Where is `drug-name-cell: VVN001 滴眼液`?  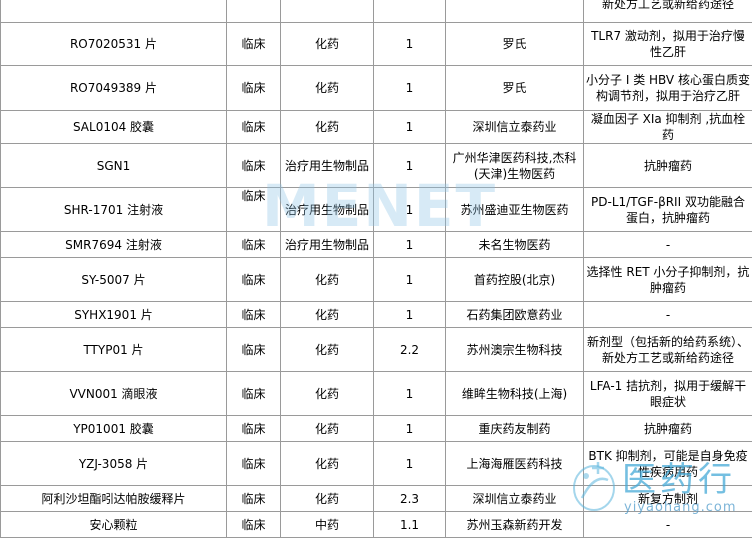 drug-name-cell: VVN001 滴眼液 is located at coordinates (114, 394).